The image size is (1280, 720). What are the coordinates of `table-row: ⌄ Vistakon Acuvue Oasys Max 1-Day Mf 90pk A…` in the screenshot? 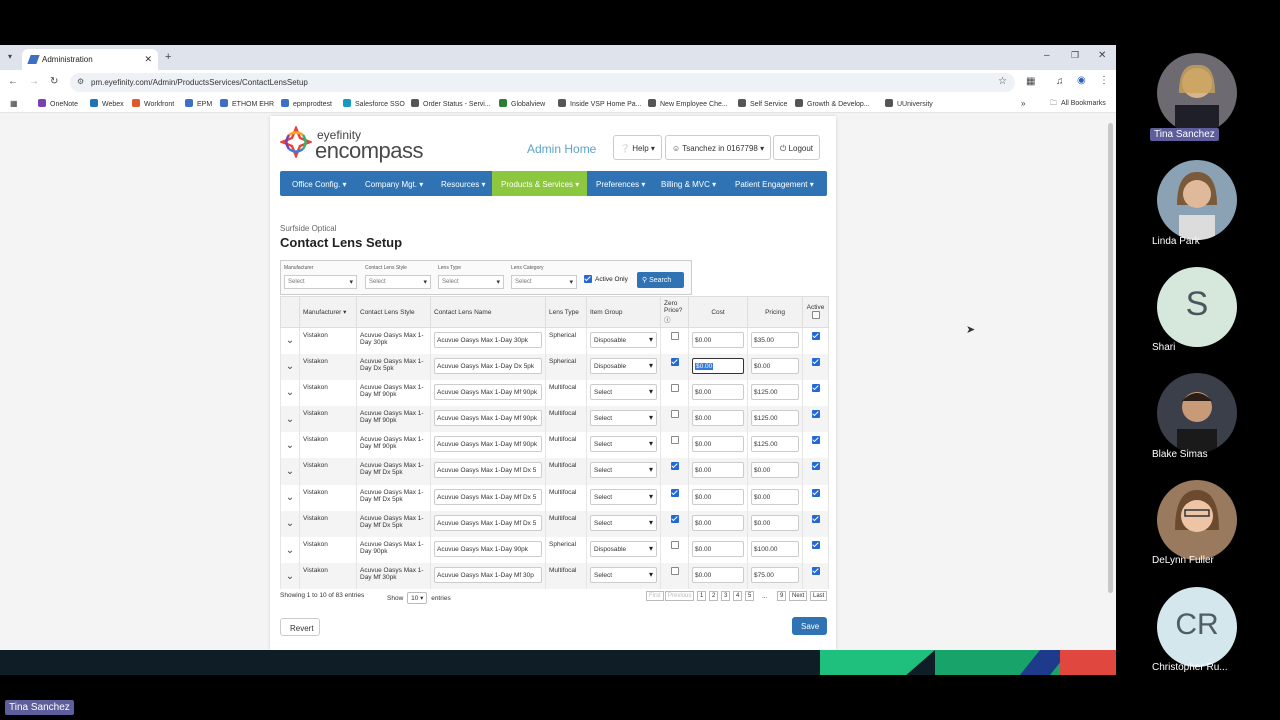 It's located at (554, 393).